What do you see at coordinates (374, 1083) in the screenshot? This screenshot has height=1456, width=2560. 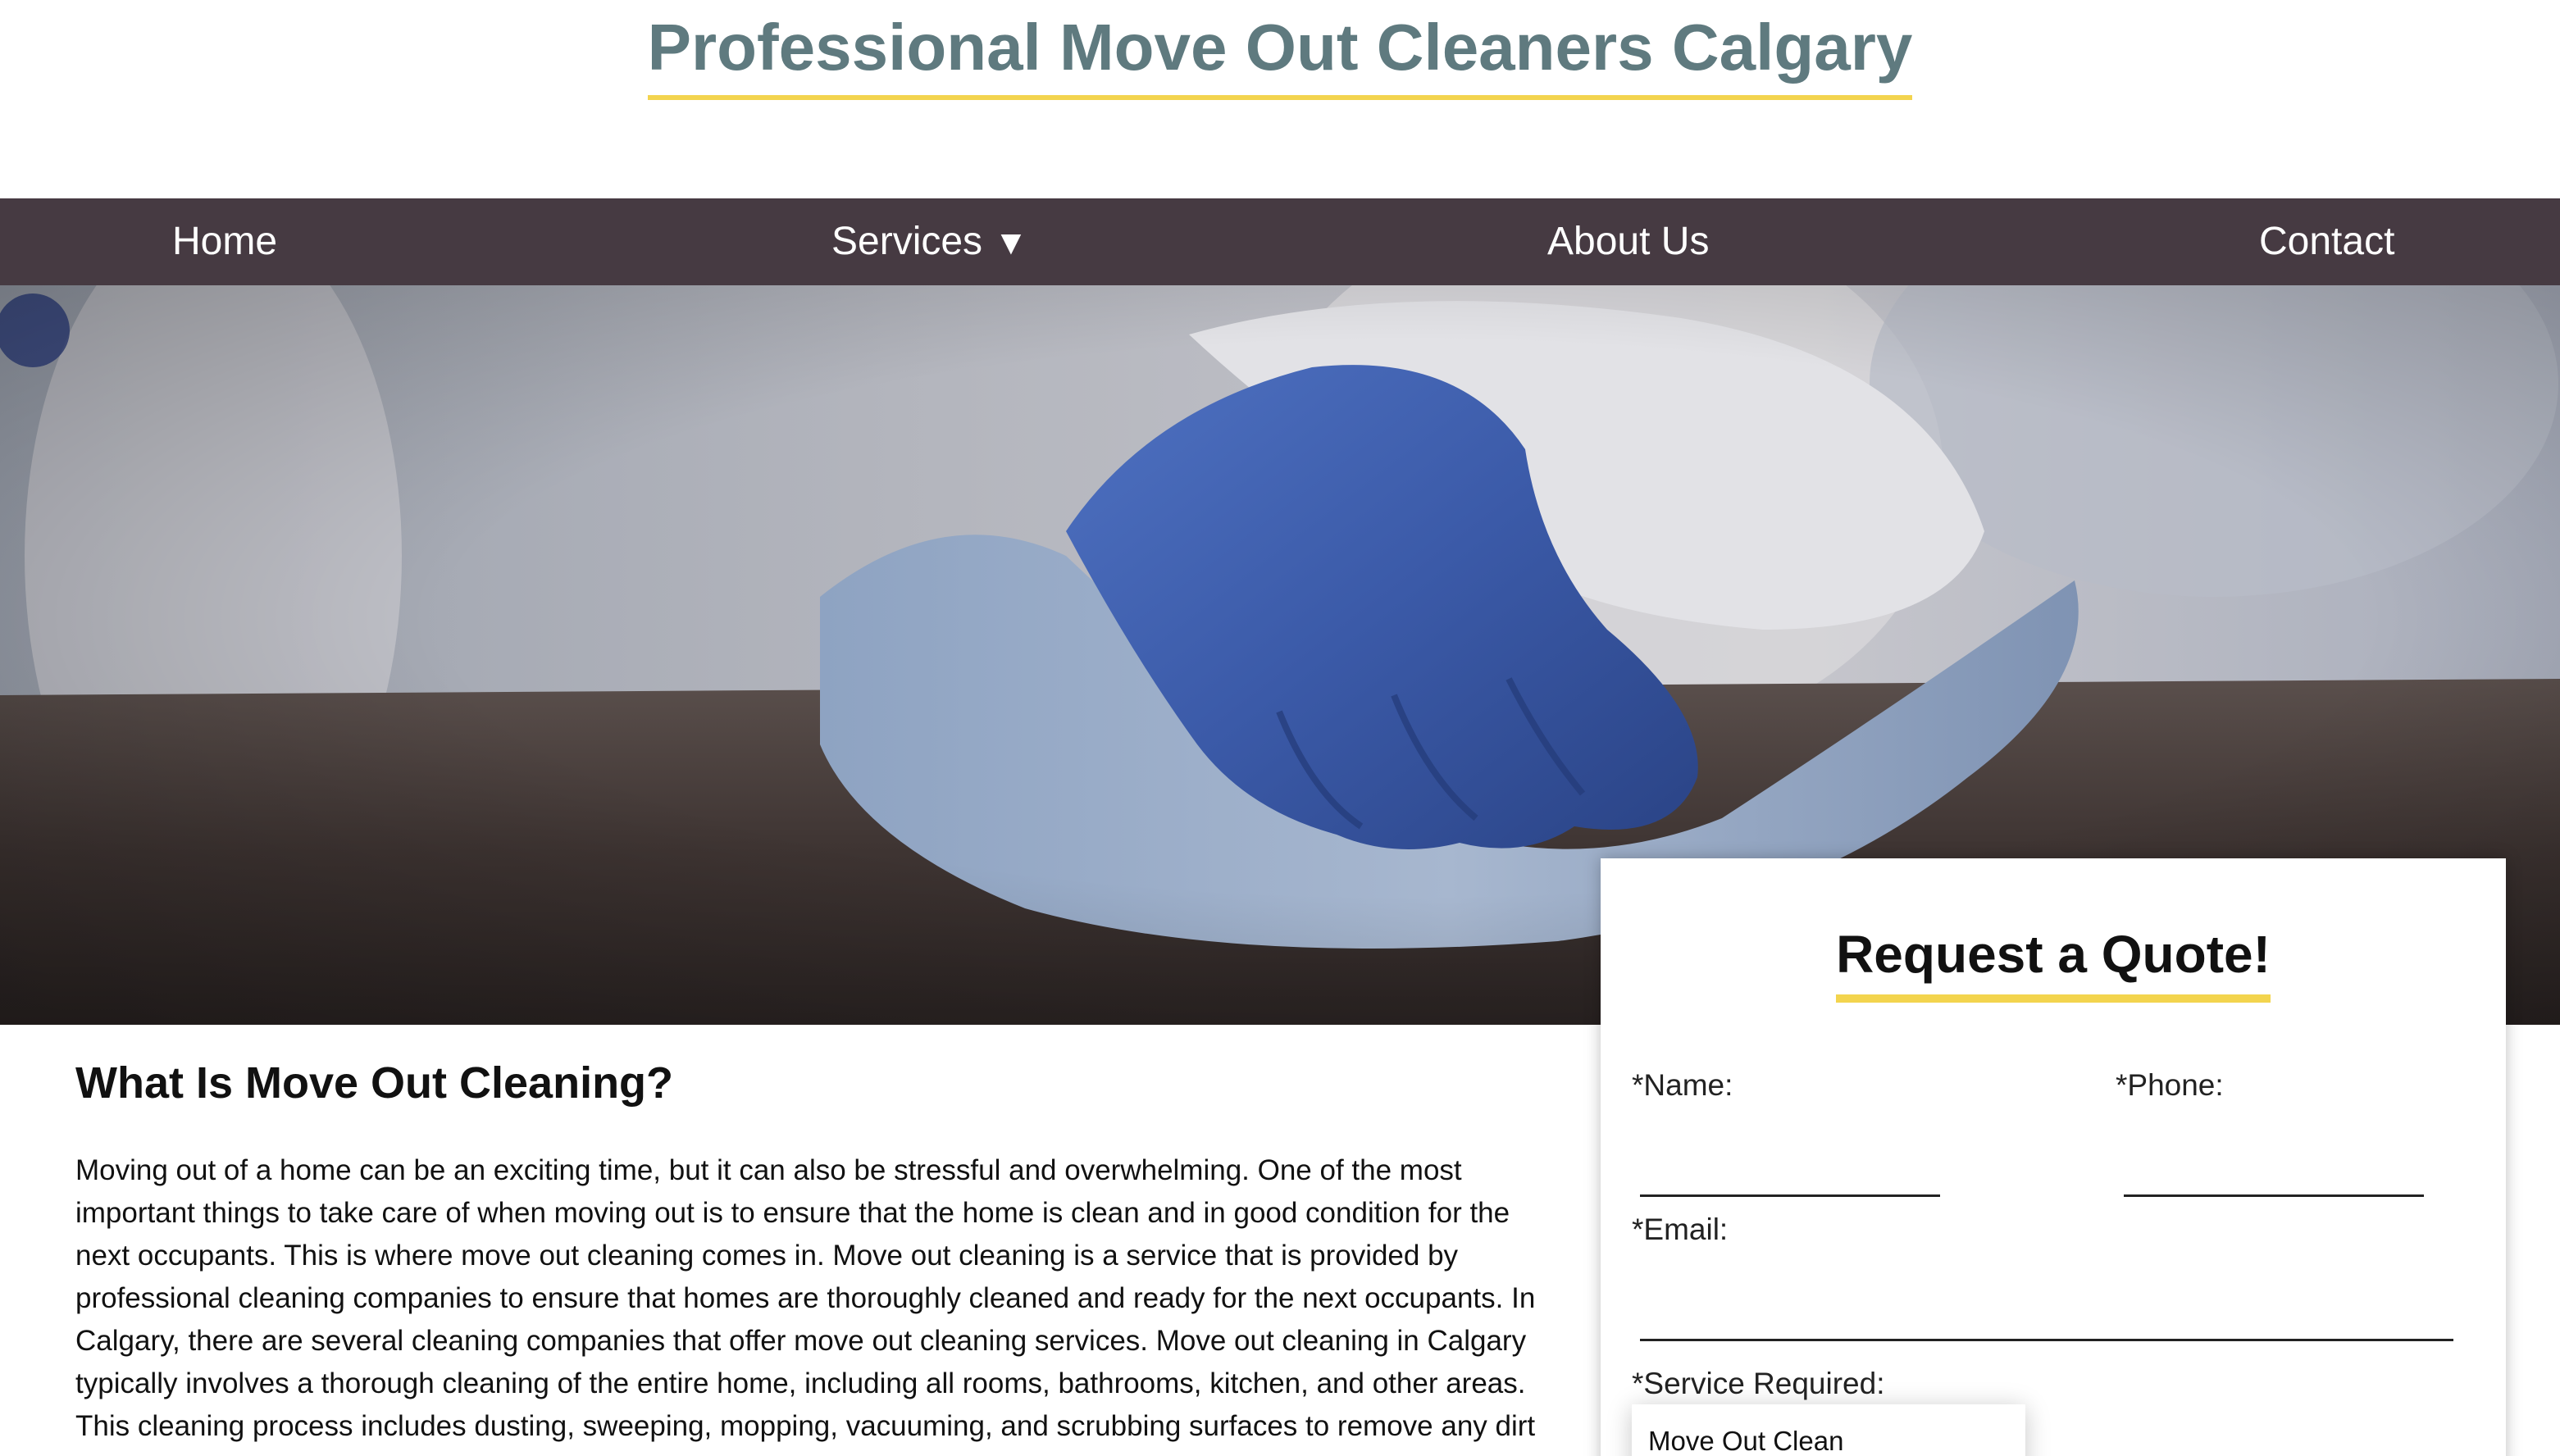 I see `section-heading: What Is Move Out Cleaning?` at bounding box center [374, 1083].